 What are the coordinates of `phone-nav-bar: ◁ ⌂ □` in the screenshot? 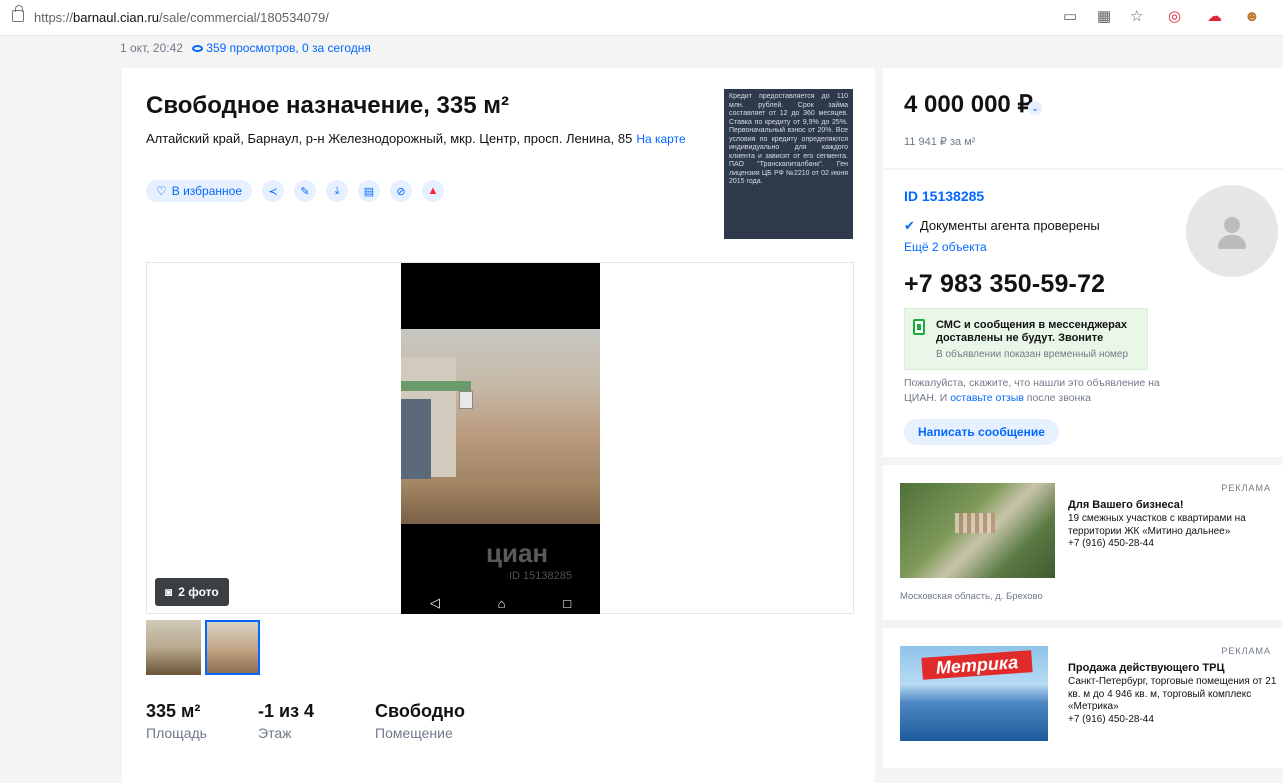 It's located at (500, 603).